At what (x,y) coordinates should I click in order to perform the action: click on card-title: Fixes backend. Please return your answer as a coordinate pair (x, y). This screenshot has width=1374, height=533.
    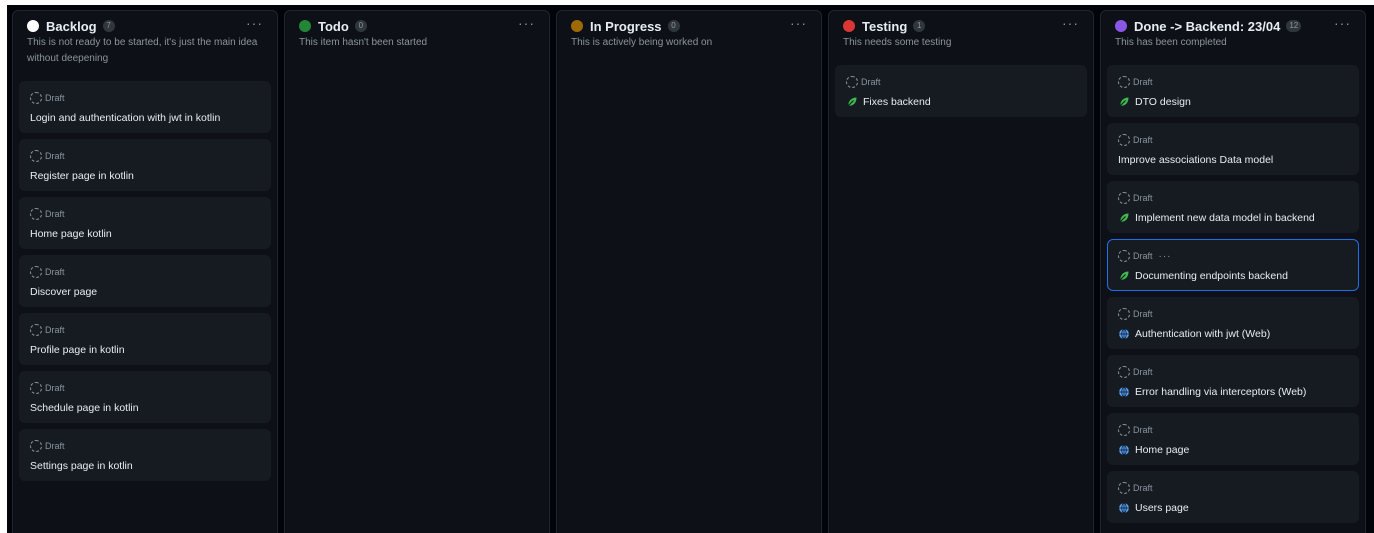
    Looking at the image, I should click on (897, 102).